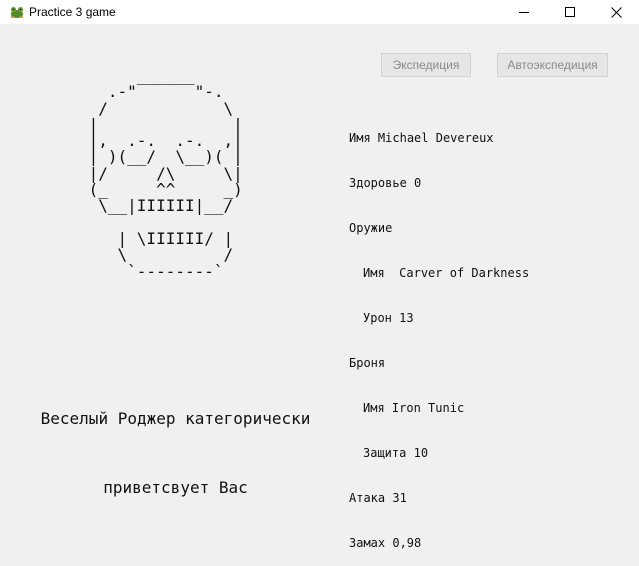 Image resolution: width=639 pixels, height=566 pixels. What do you see at coordinates (17, 12) in the screenshot?
I see `frog-icon` at bounding box center [17, 12].